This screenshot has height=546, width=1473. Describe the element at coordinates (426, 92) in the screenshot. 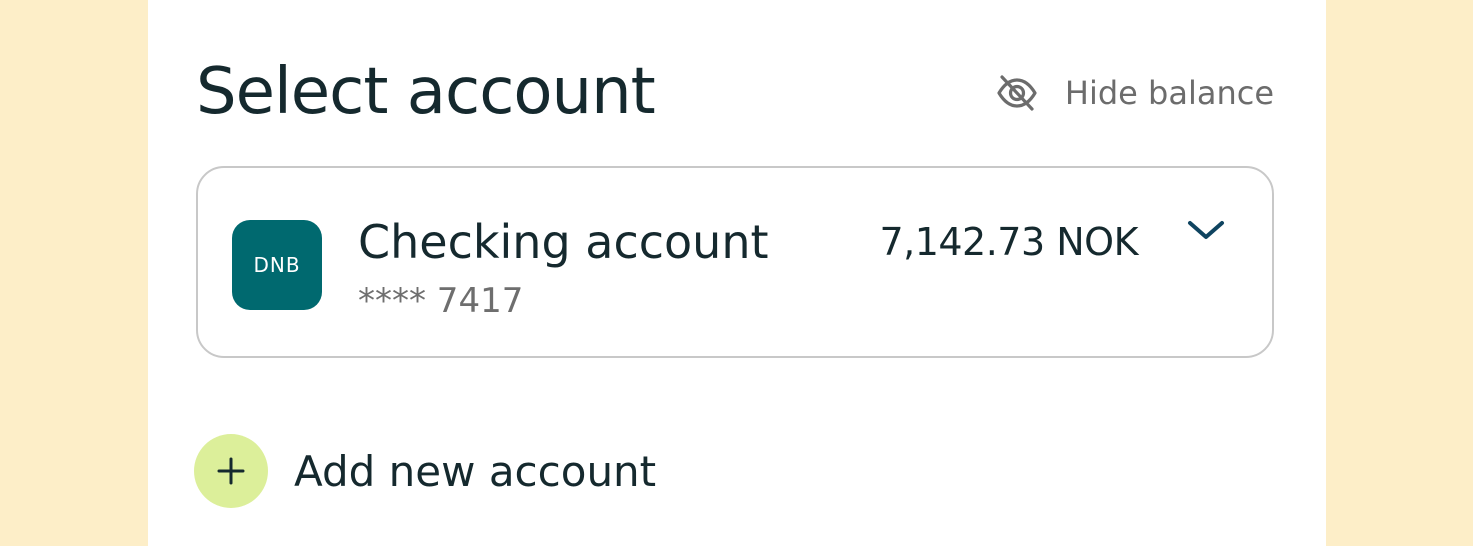

I see `page-title: Select account` at that location.